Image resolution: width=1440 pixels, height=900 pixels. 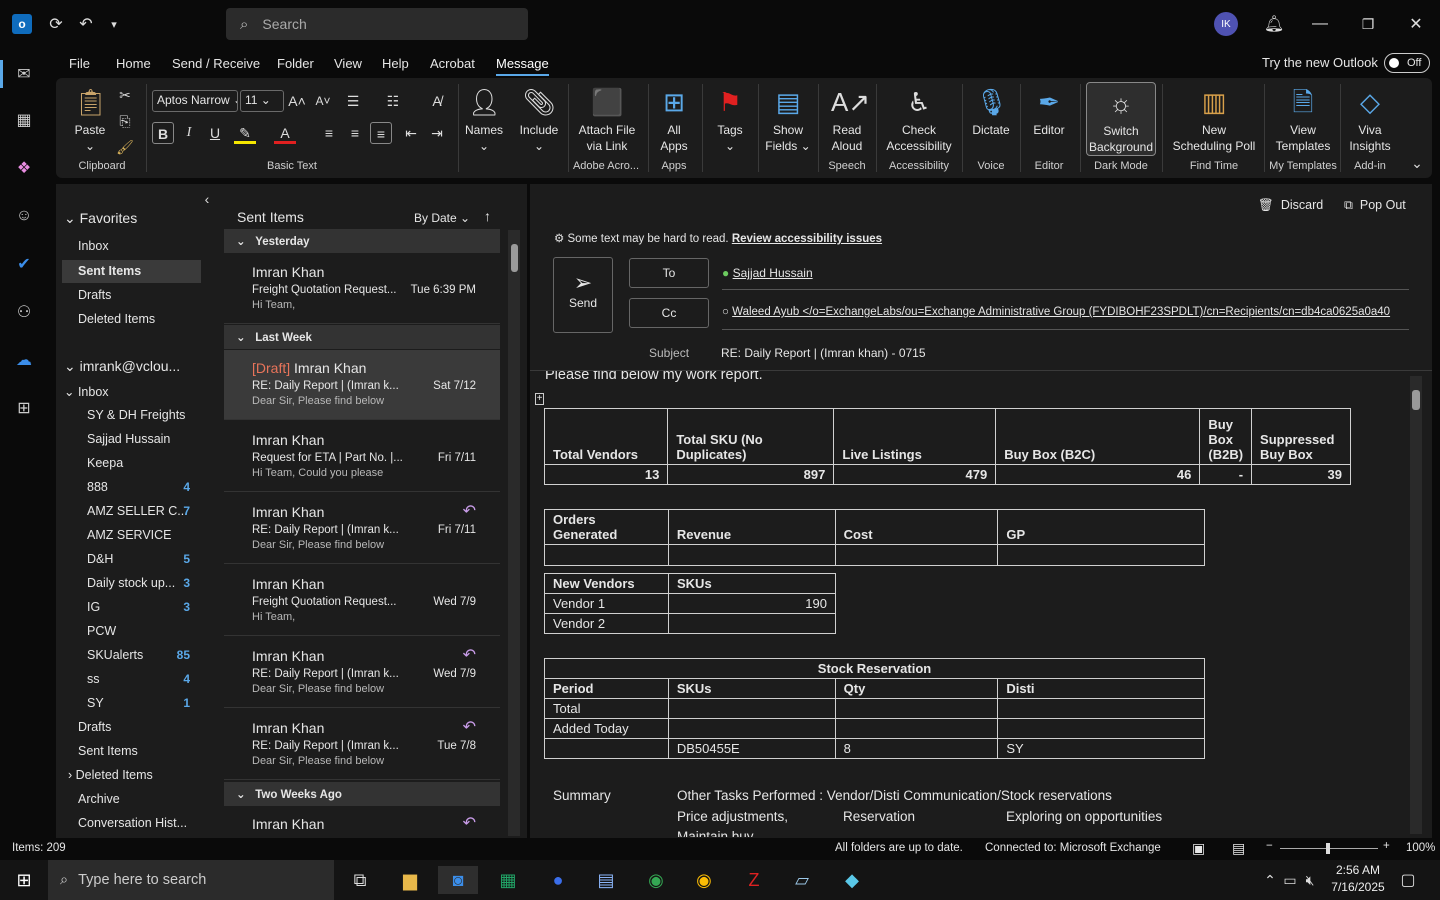 I want to click on volume-muted-icon: 🔇︎, so click(x=1310, y=880).